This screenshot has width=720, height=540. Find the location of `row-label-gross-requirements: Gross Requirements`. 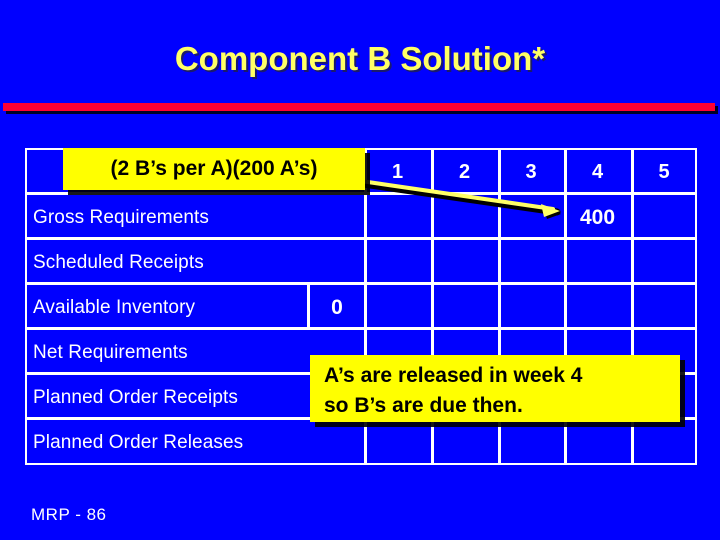

row-label-gross-requirements: Gross Requirements is located at coordinates (121, 217).